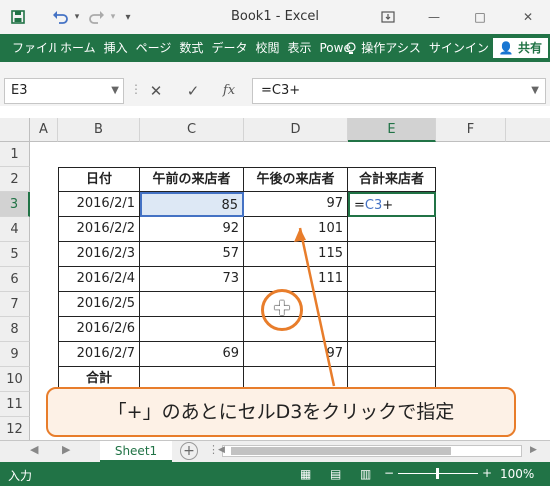 Image resolution: width=550 pixels, height=486 pixels. I want to click on column-header-c: C, so click(192, 130).